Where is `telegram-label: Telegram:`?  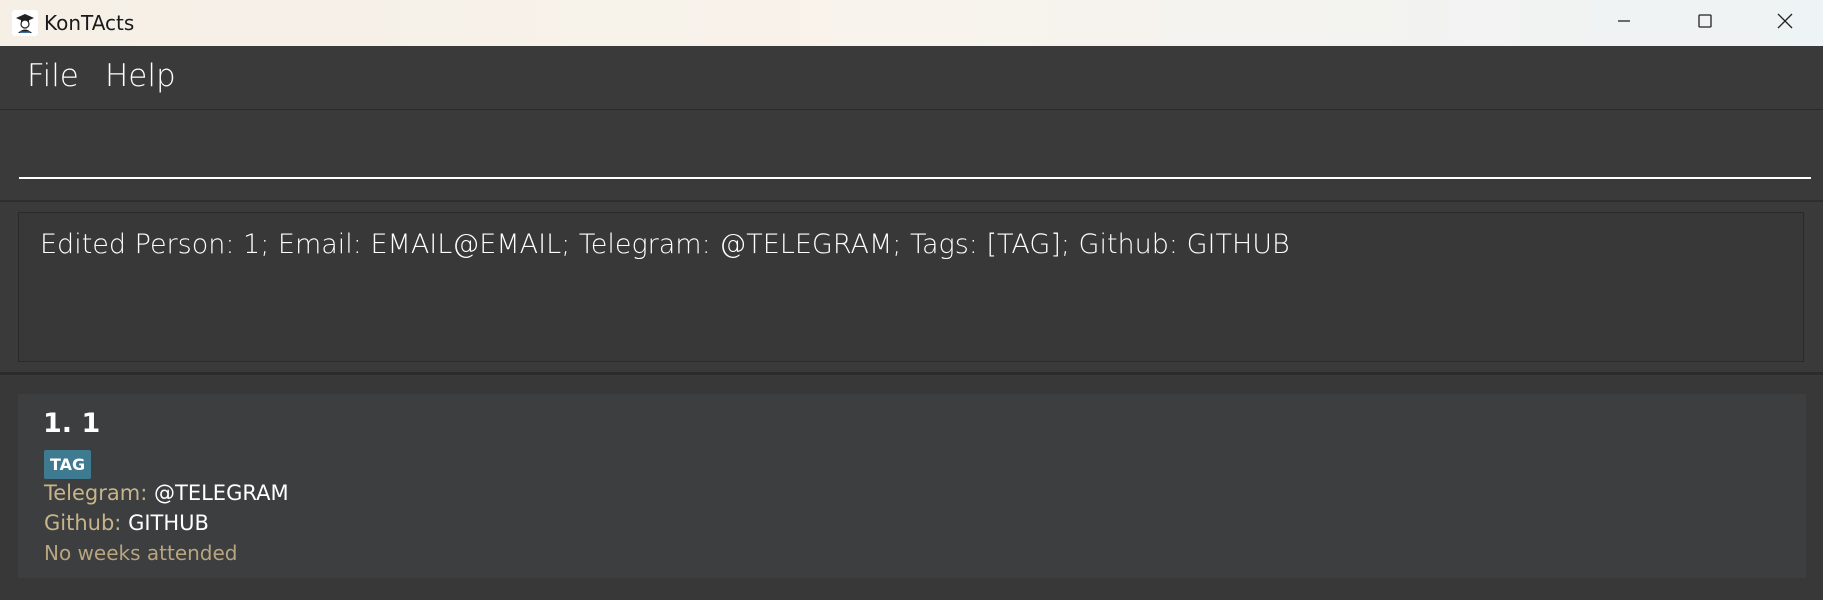
telegram-label: Telegram: is located at coordinates (96, 493).